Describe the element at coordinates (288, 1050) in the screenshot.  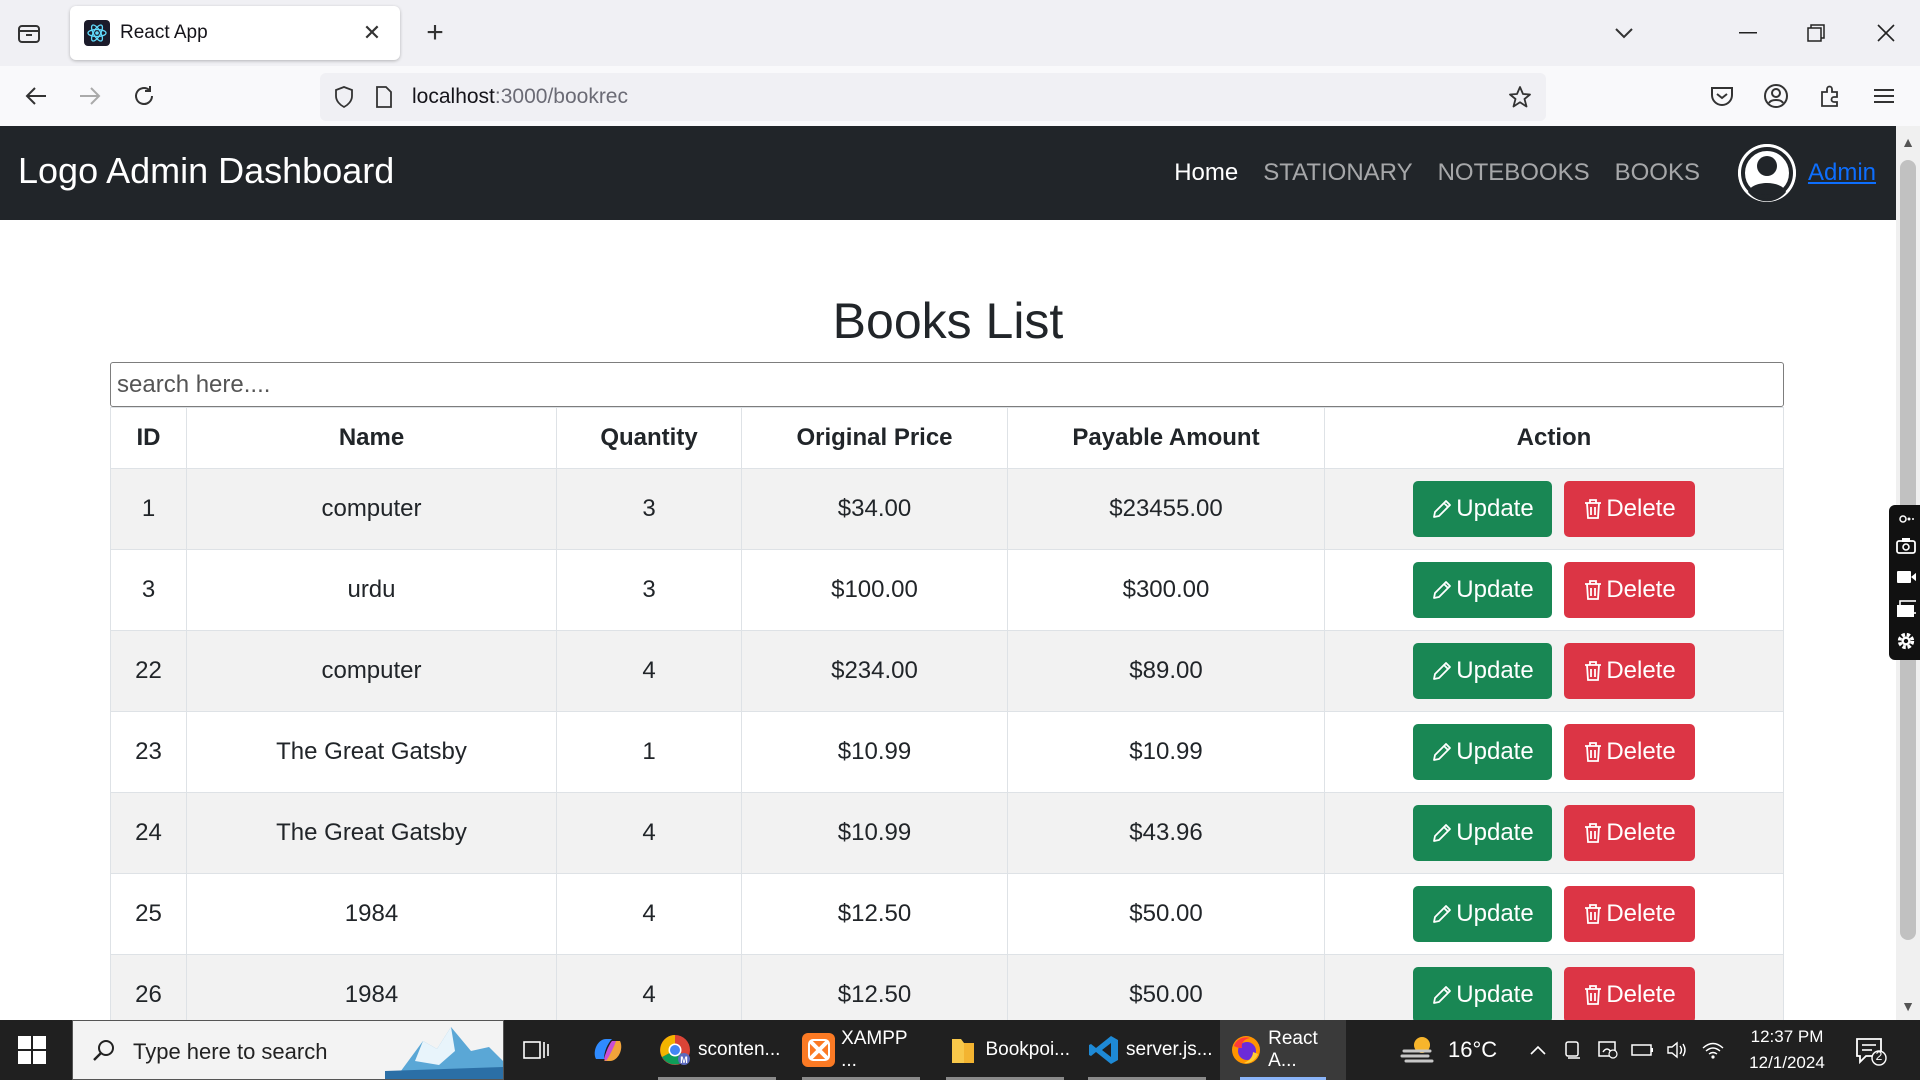
I see `taskbar-search-box: Type here to search` at that location.